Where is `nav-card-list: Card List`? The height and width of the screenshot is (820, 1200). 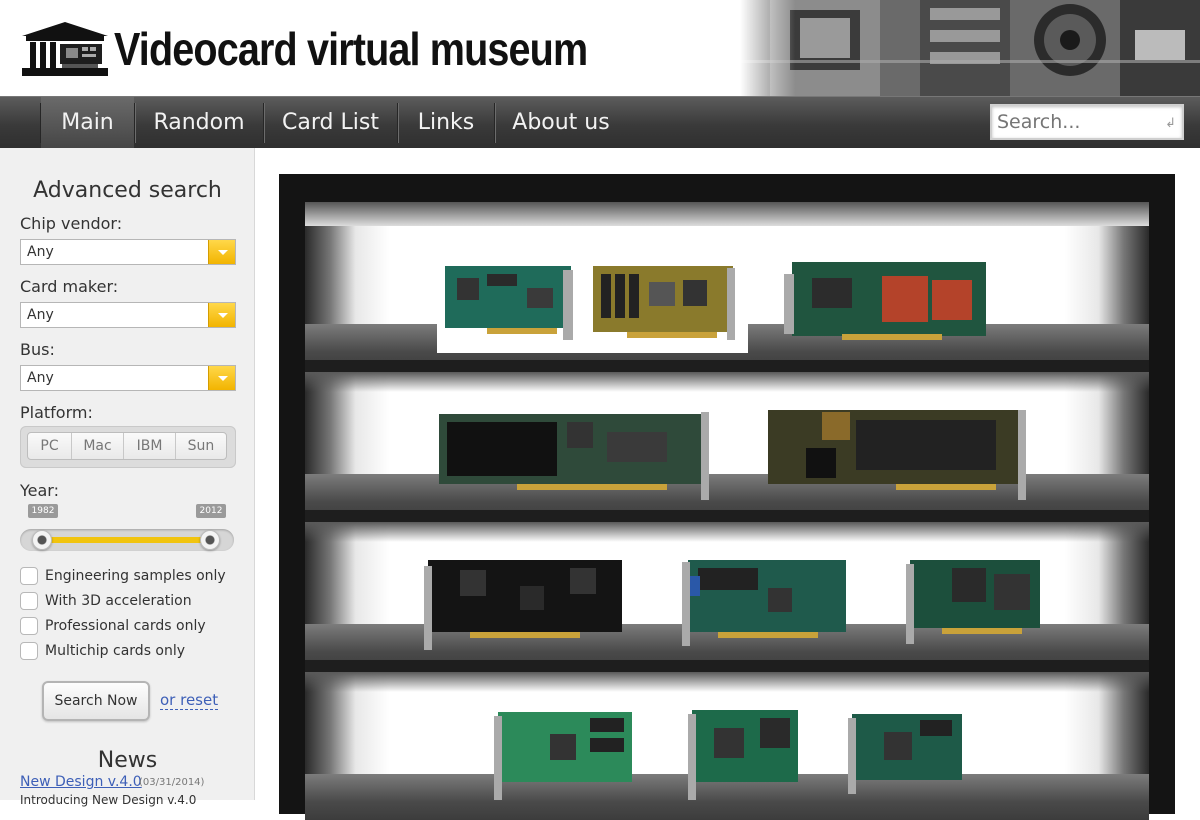 nav-card-list: Card List is located at coordinates (330, 123).